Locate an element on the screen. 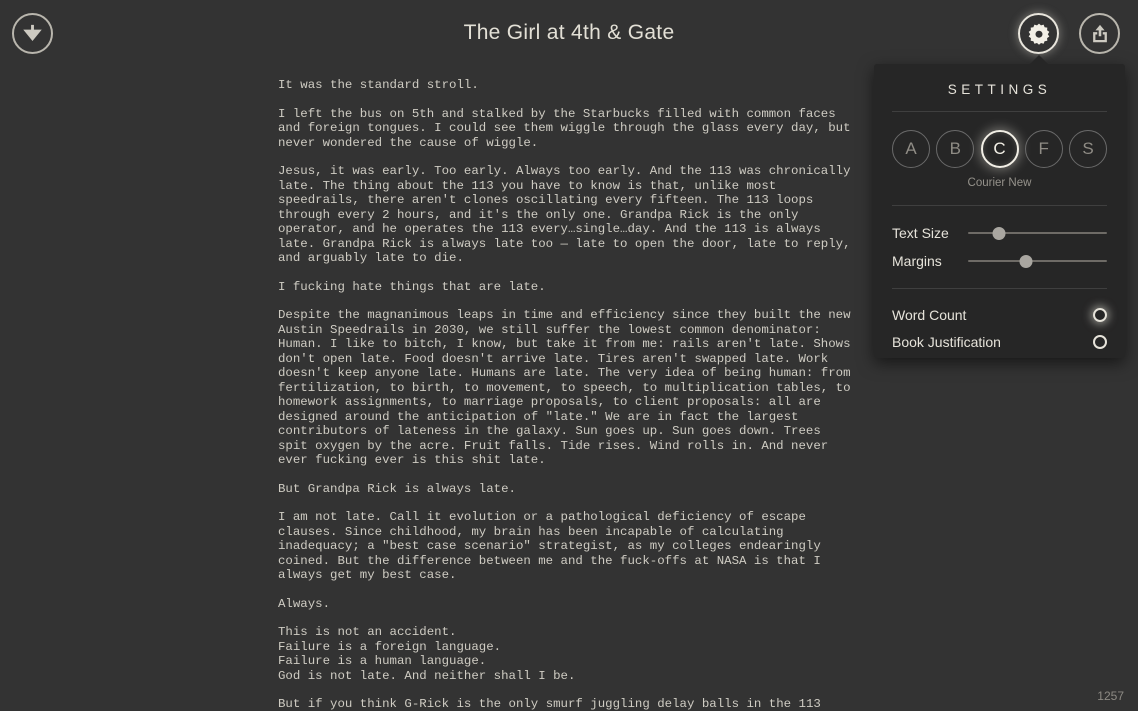 The height and width of the screenshot is (711, 1138). settings-panel-notch is located at coordinates (1039, 60).